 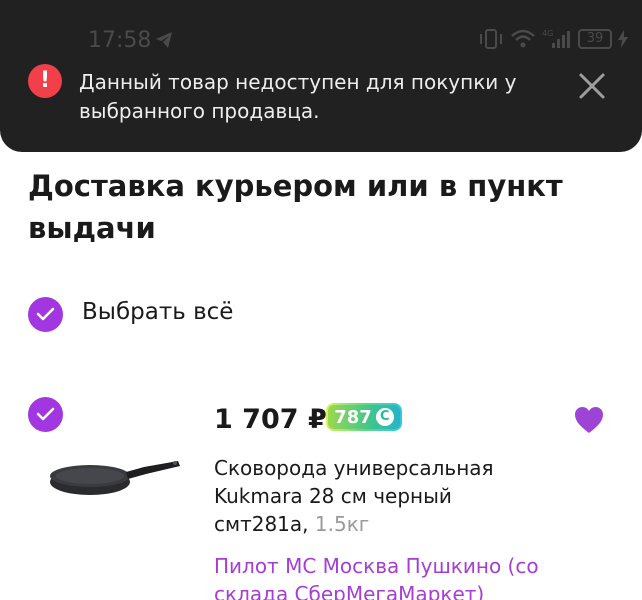 I want to click on select-all-checkbox, so click(x=45, y=314).